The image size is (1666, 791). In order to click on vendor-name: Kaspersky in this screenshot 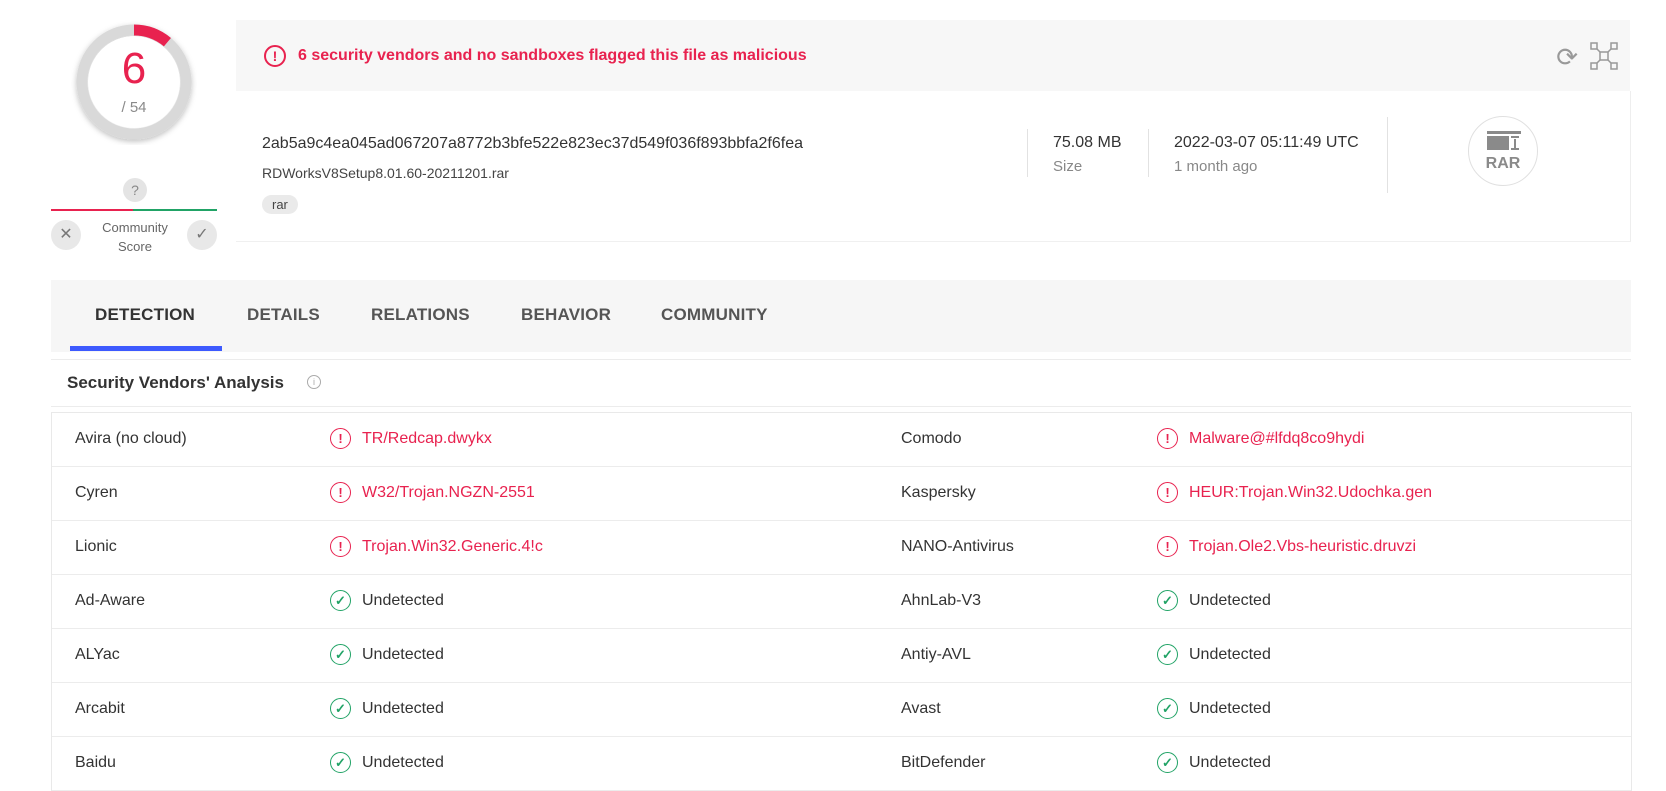, I will do `click(938, 492)`.